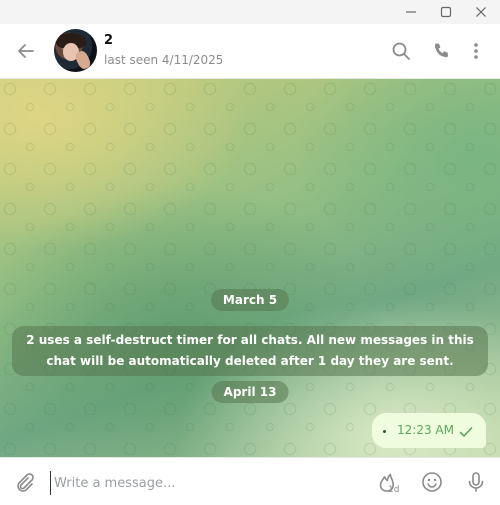 Image resolution: width=500 pixels, height=505 pixels. What do you see at coordinates (250, 300) in the screenshot?
I see `date-separator: March 5` at bounding box center [250, 300].